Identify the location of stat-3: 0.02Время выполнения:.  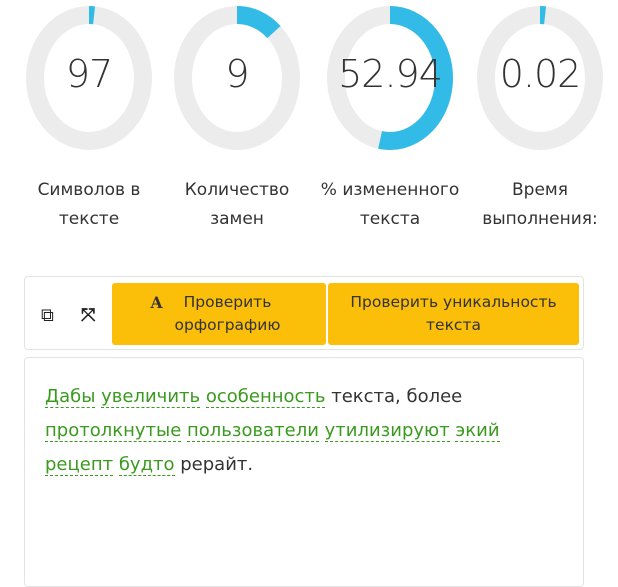
(540, 78).